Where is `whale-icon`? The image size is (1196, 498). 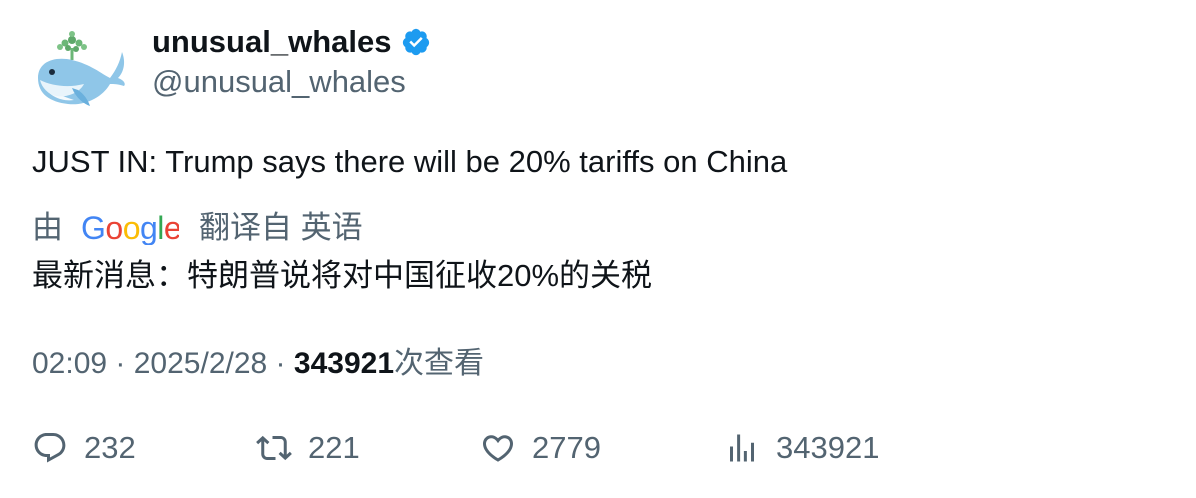
whale-icon is located at coordinates (81, 68).